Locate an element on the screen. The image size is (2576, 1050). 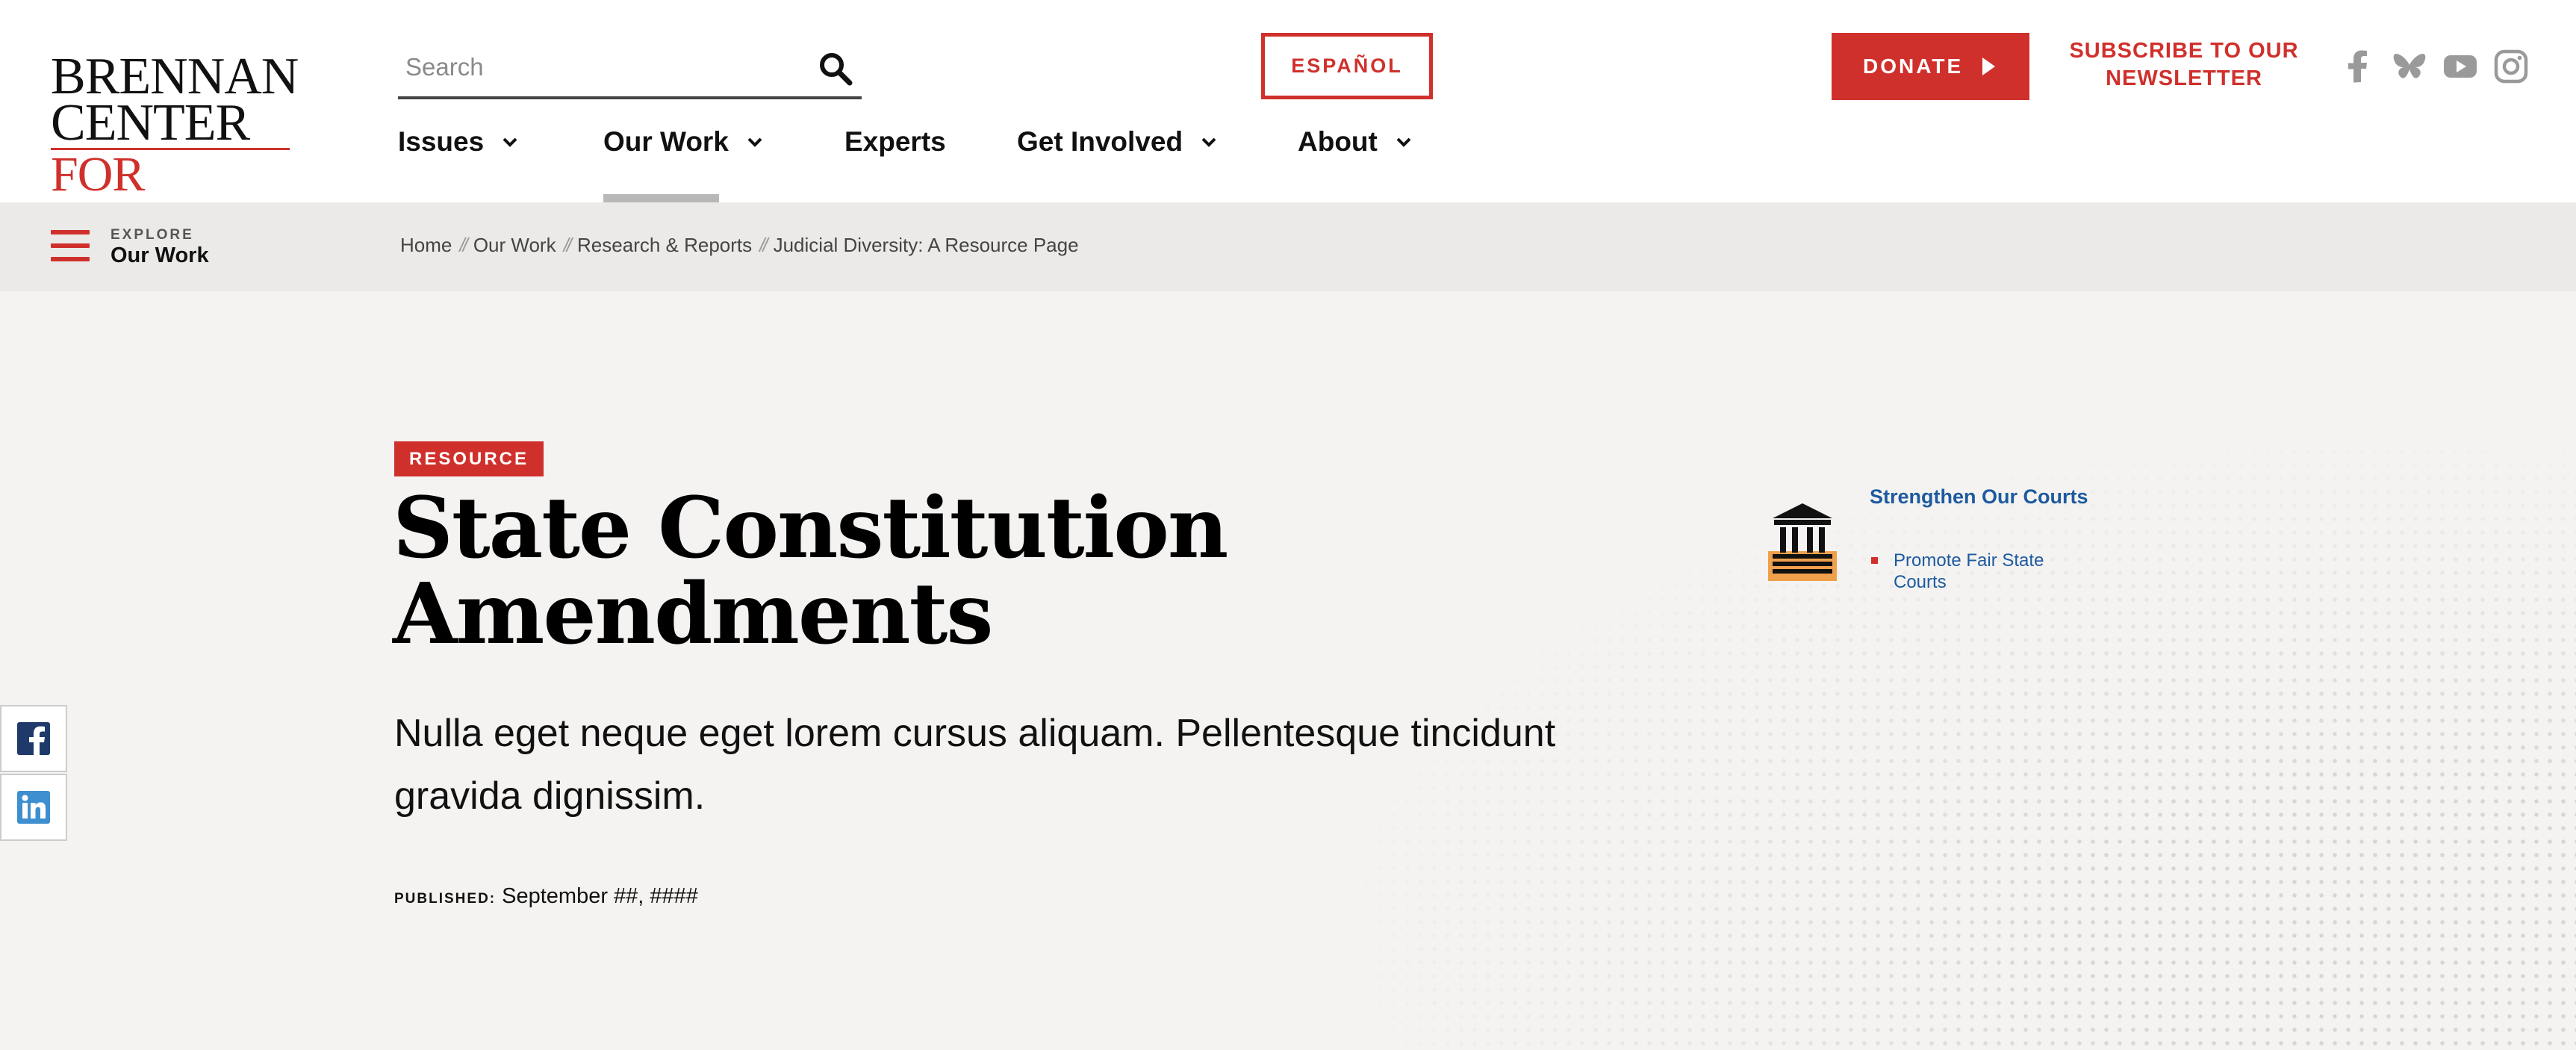
share-linkedin-button is located at coordinates (33, 807).